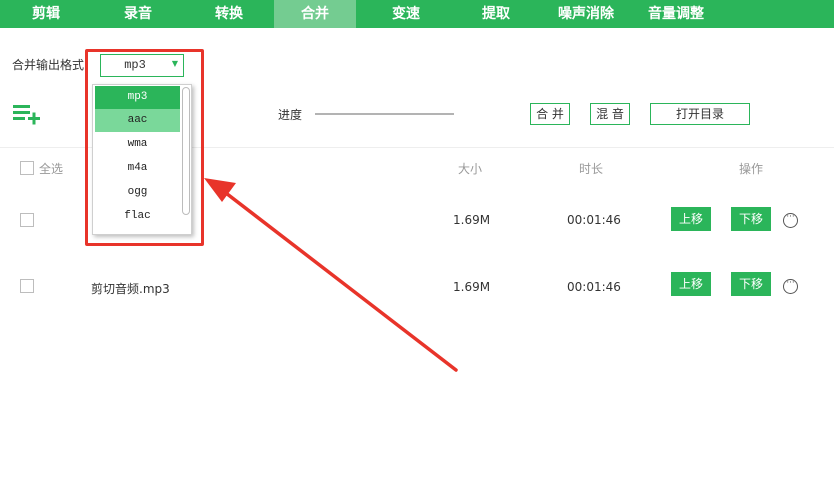 The width and height of the screenshot is (834, 487). Describe the element at coordinates (315, 14) in the screenshot. I see `tab-merge: 合并` at that location.